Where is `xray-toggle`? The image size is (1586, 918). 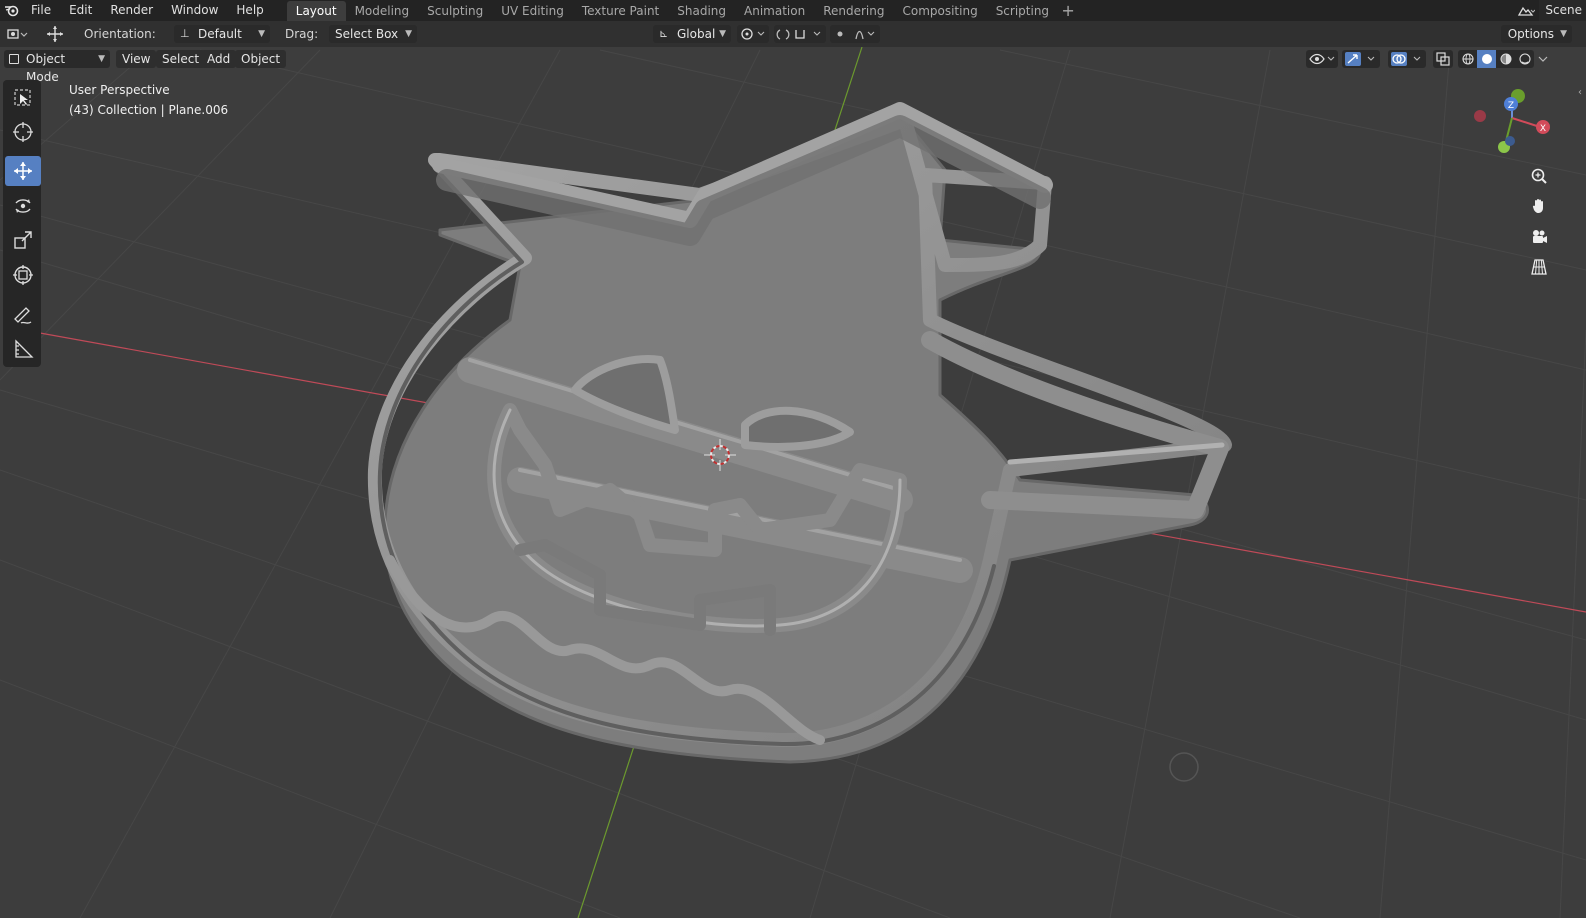
xray-toggle is located at coordinates (1443, 59).